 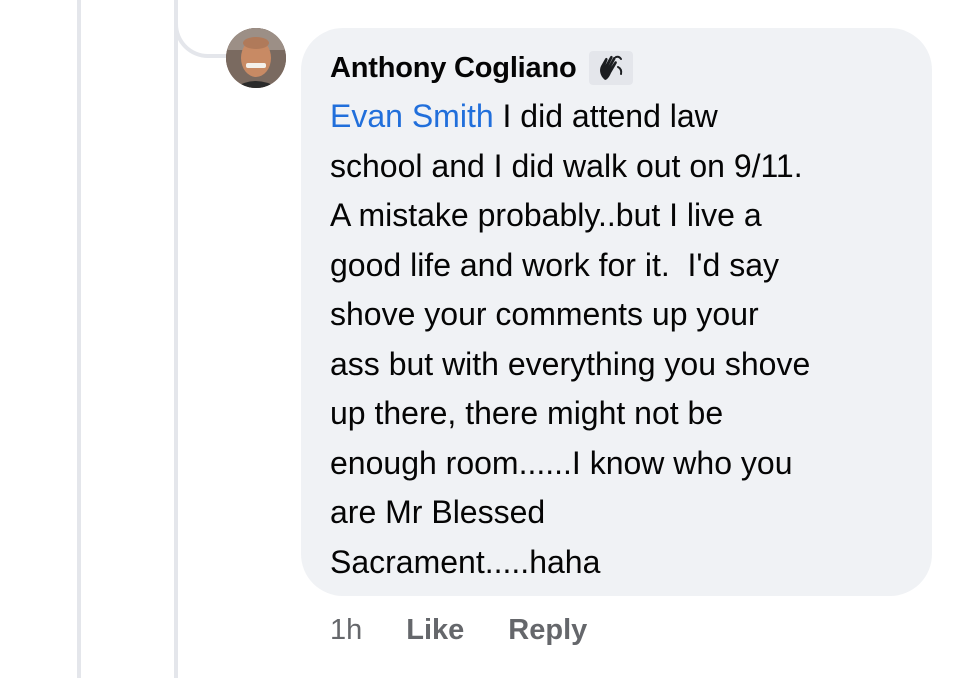 What do you see at coordinates (346, 630) in the screenshot?
I see `comment-timestamp: 1h` at bounding box center [346, 630].